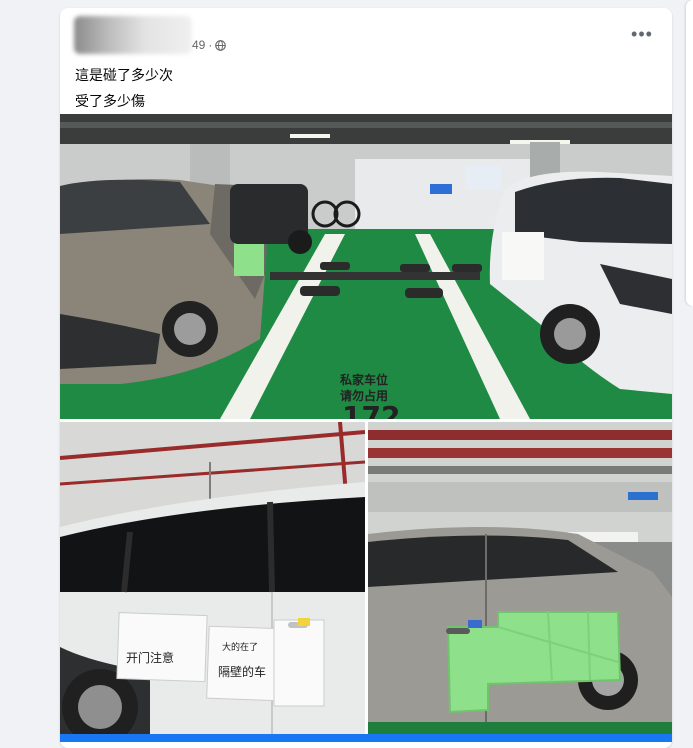  I want to click on sign-right-main-text: 隔壁的车, so click(242, 671).